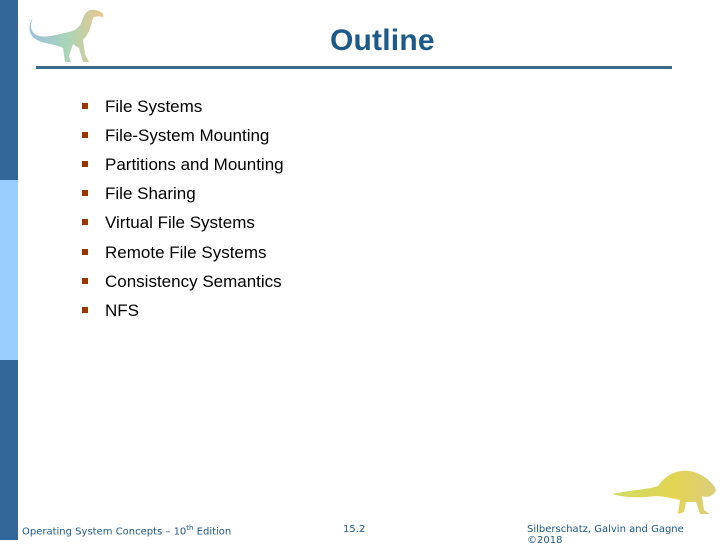 This screenshot has width=720, height=546. What do you see at coordinates (182, 252) in the screenshot?
I see `list-item: Remote File Systems` at bounding box center [182, 252].